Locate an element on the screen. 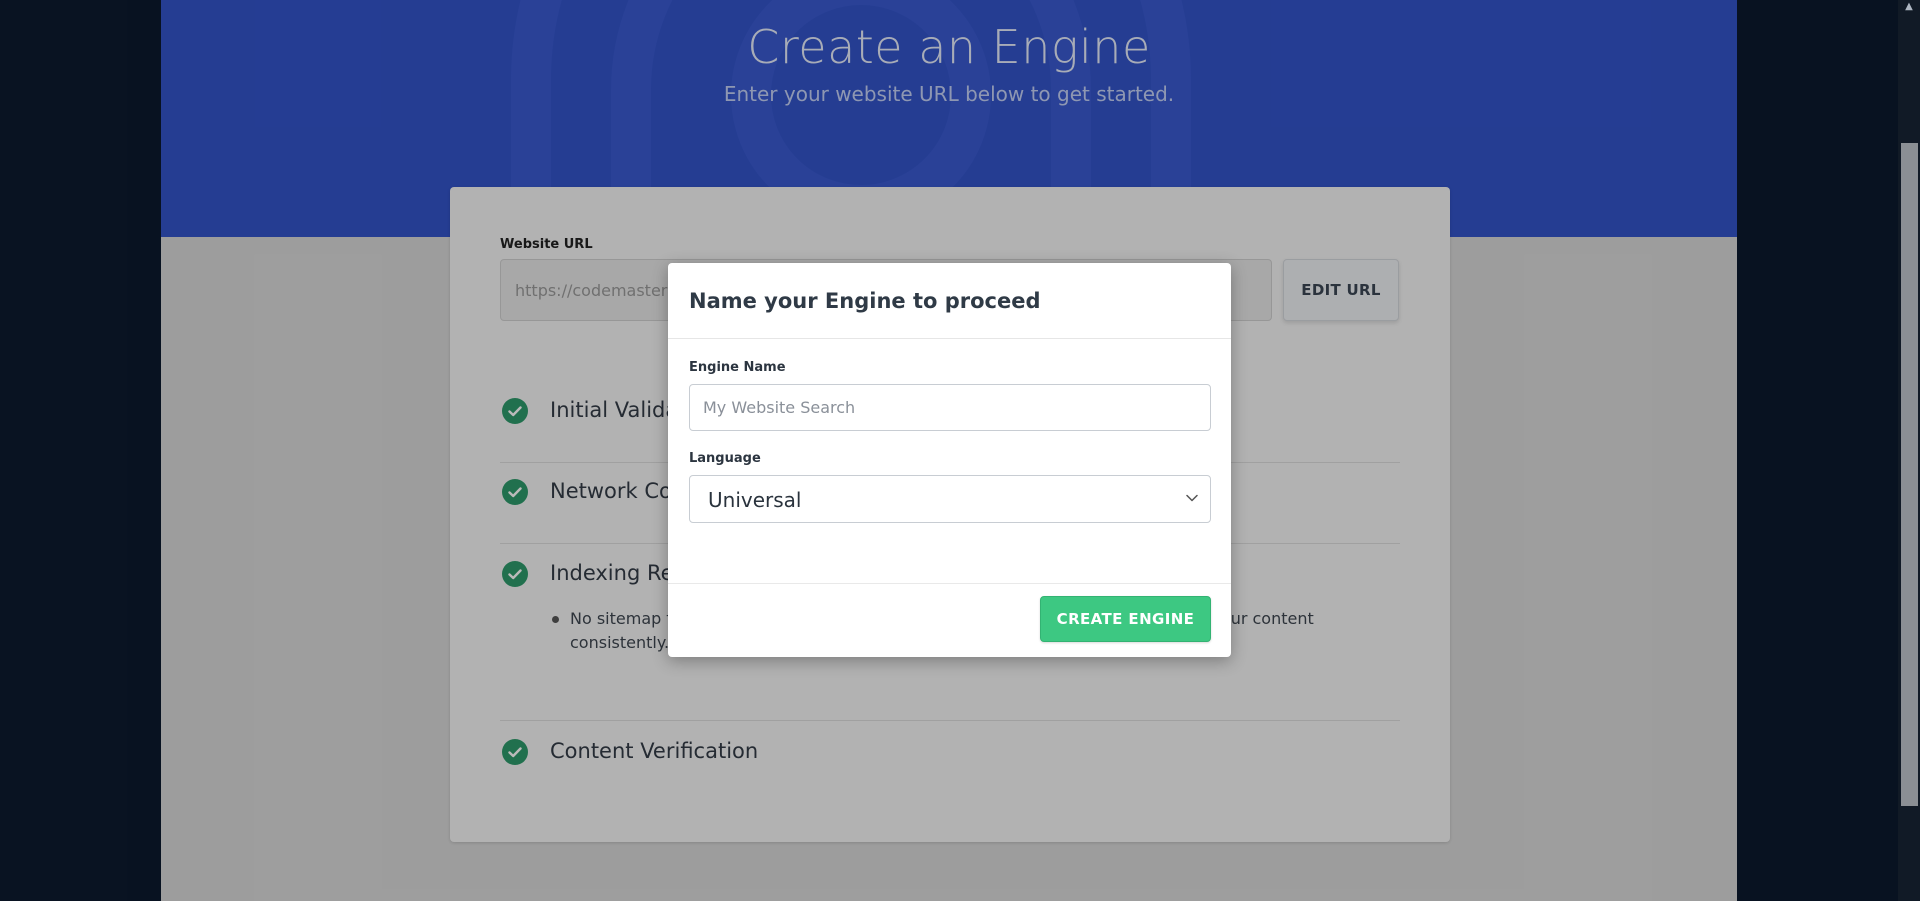 This screenshot has height=901, width=1920. chevron-down-icon is located at coordinates (1192, 498).